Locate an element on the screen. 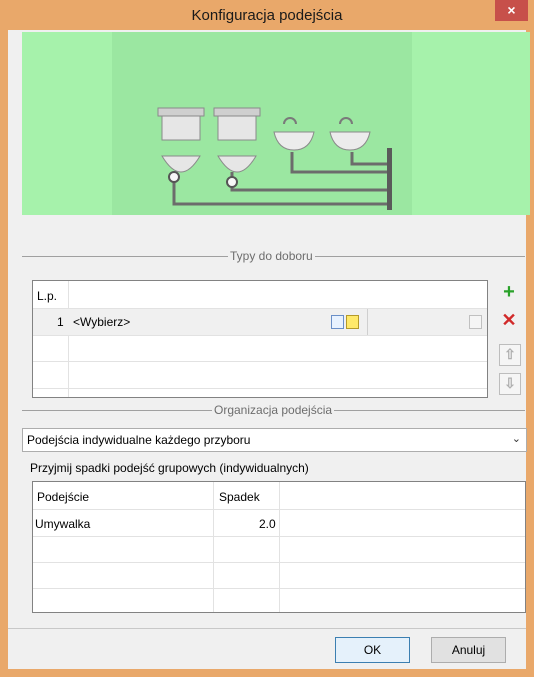  clear-icon is located at coordinates (475, 322).